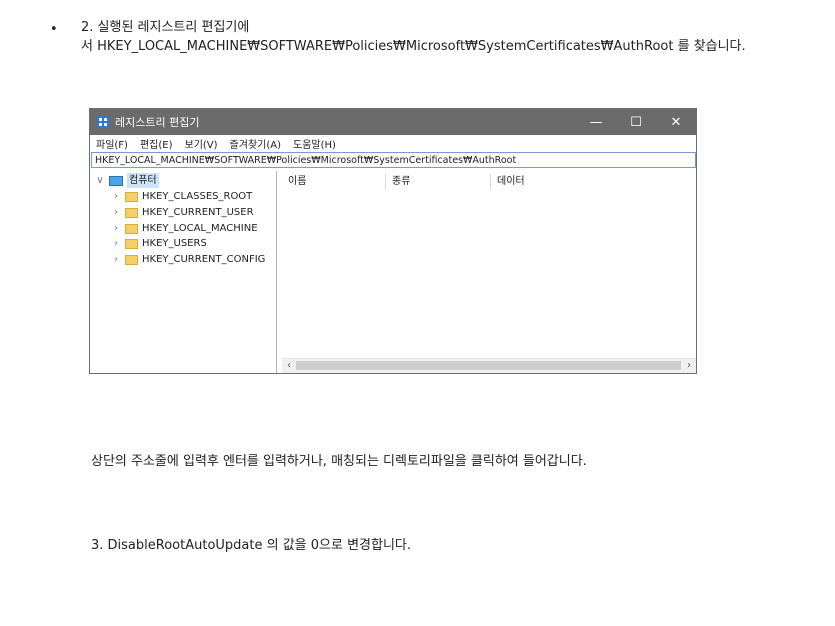 This screenshot has width=835, height=626. I want to click on tree-item-hklm: › HKEY_LOCAL_MACHINE, so click(184, 228).